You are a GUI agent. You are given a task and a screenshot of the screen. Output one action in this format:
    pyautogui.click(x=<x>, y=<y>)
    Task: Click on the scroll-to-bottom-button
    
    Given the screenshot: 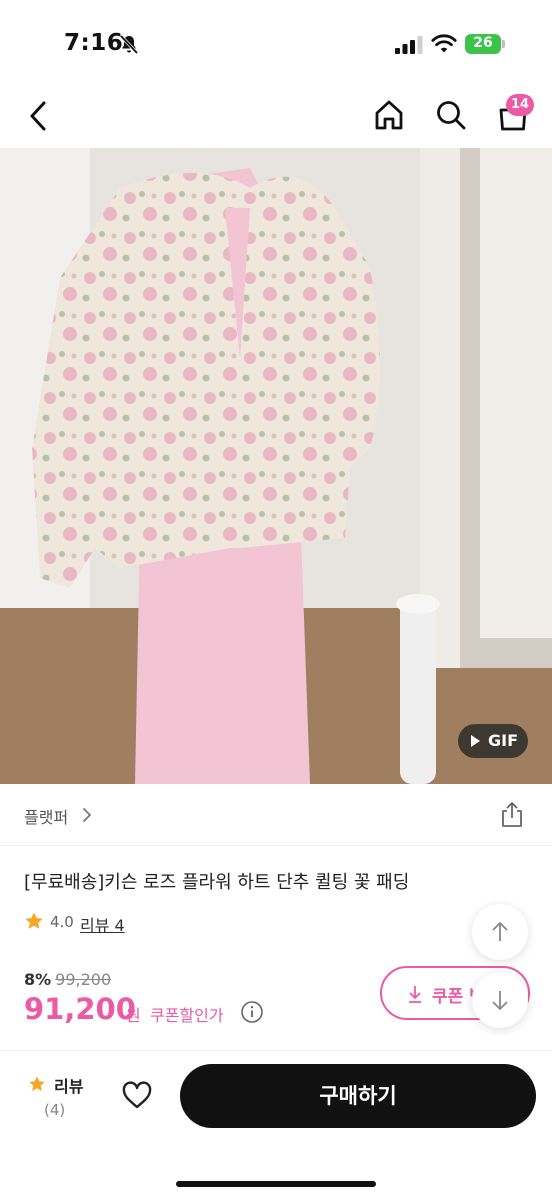 What is the action you would take?
    pyautogui.click(x=500, y=1000)
    